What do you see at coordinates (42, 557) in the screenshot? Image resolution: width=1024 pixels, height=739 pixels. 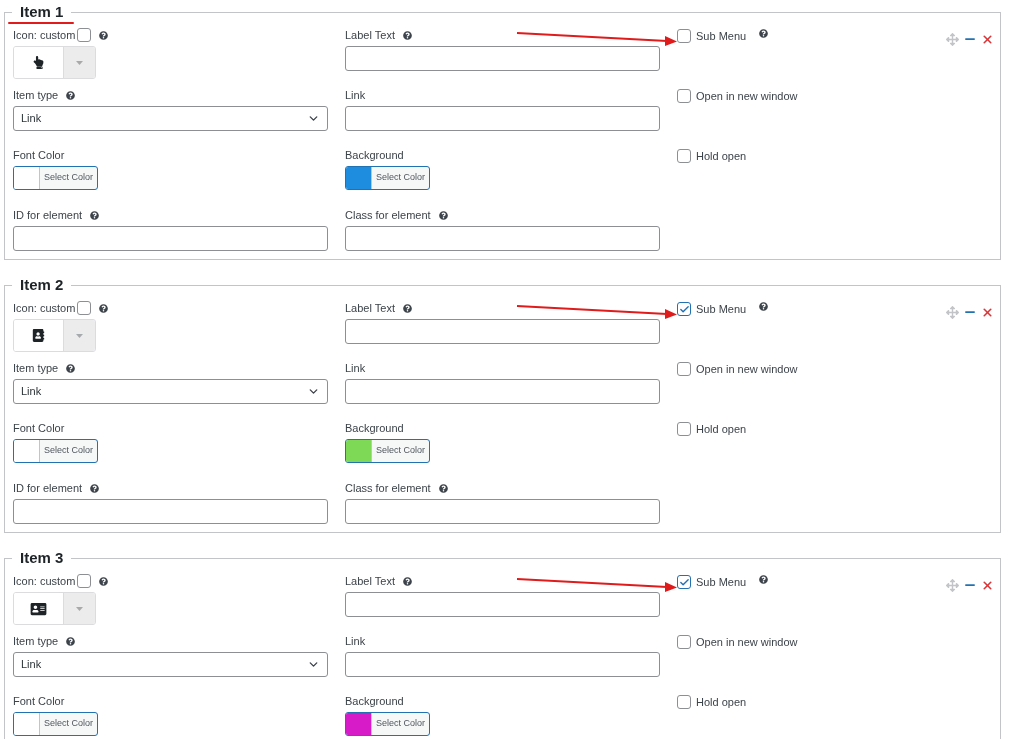 I see `item-title: Item 3` at bounding box center [42, 557].